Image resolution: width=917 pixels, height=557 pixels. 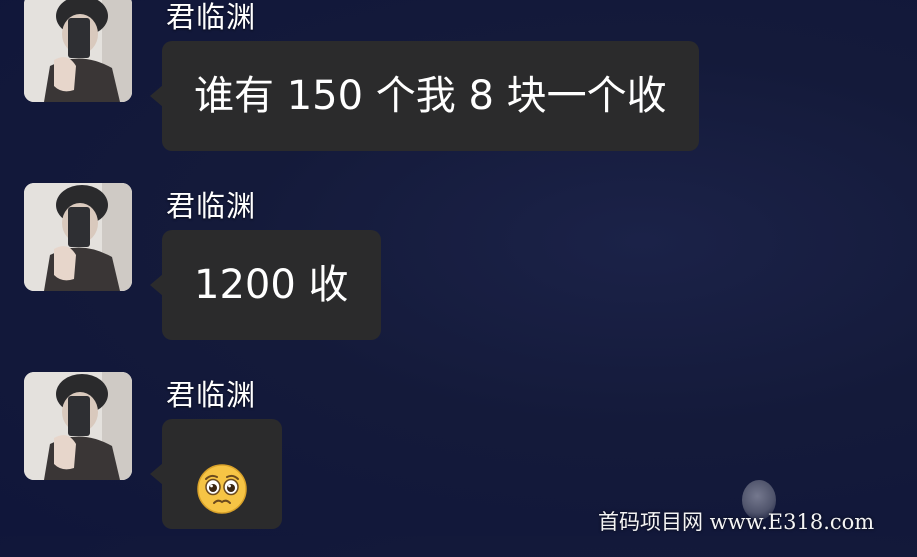 What do you see at coordinates (222, 480) in the screenshot?
I see `pleading-face-emoji-icon` at bounding box center [222, 480].